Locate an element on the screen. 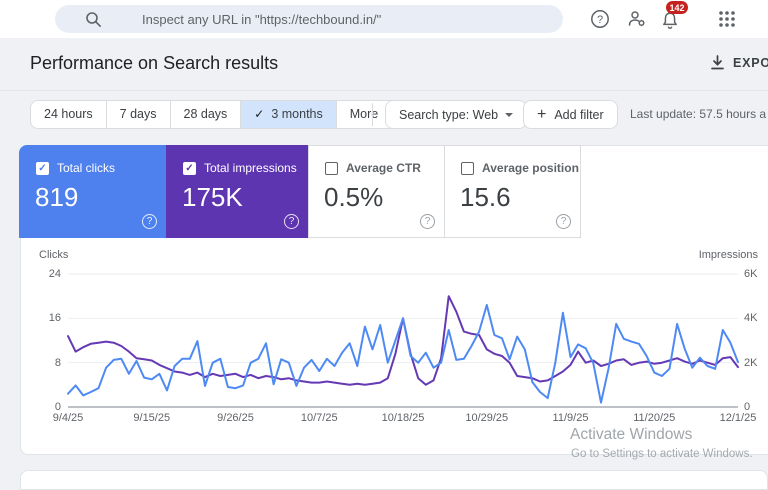  date-range-28-days: 28 days is located at coordinates (205, 114).